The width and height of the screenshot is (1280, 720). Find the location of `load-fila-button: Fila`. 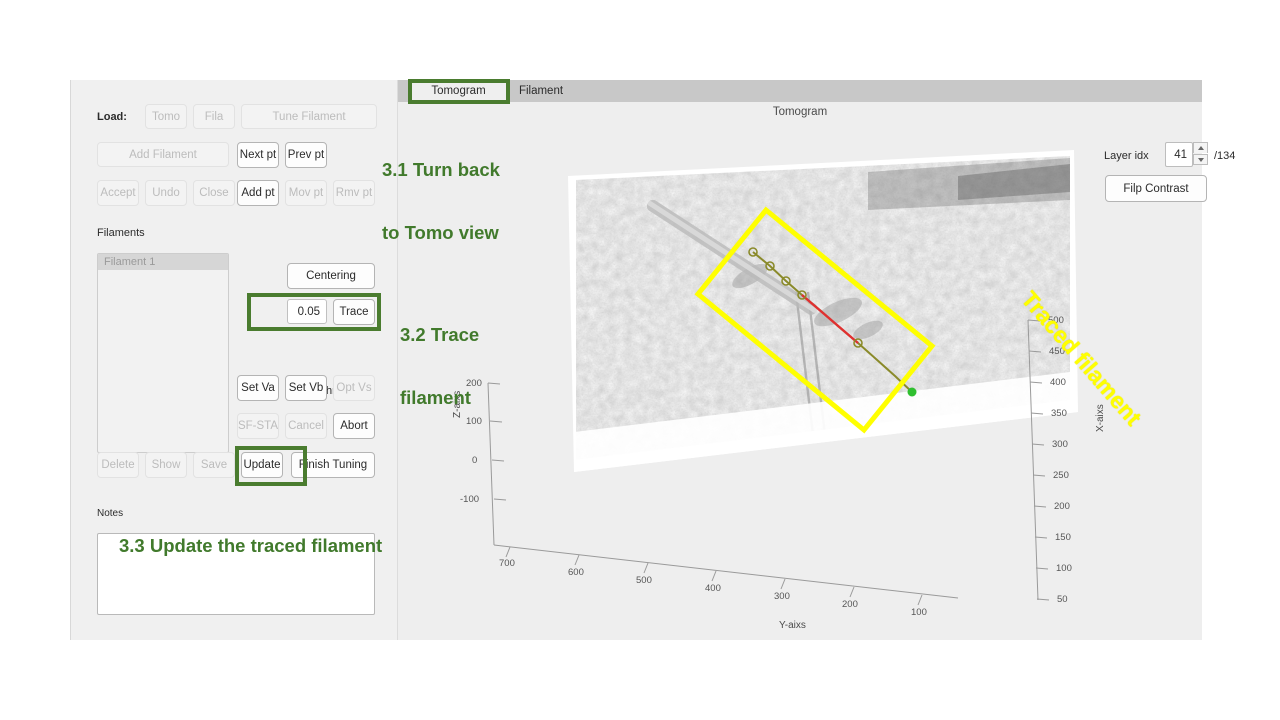

load-fila-button: Fila is located at coordinates (214, 116).